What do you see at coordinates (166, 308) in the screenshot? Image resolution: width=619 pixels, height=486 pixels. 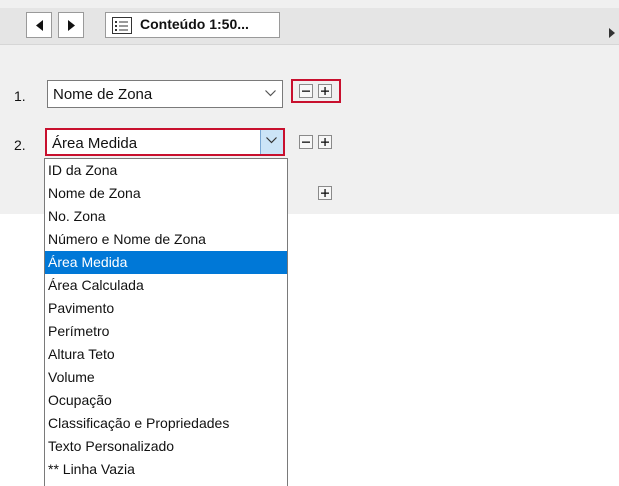 I see `dropdown-option: Pavimento` at bounding box center [166, 308].